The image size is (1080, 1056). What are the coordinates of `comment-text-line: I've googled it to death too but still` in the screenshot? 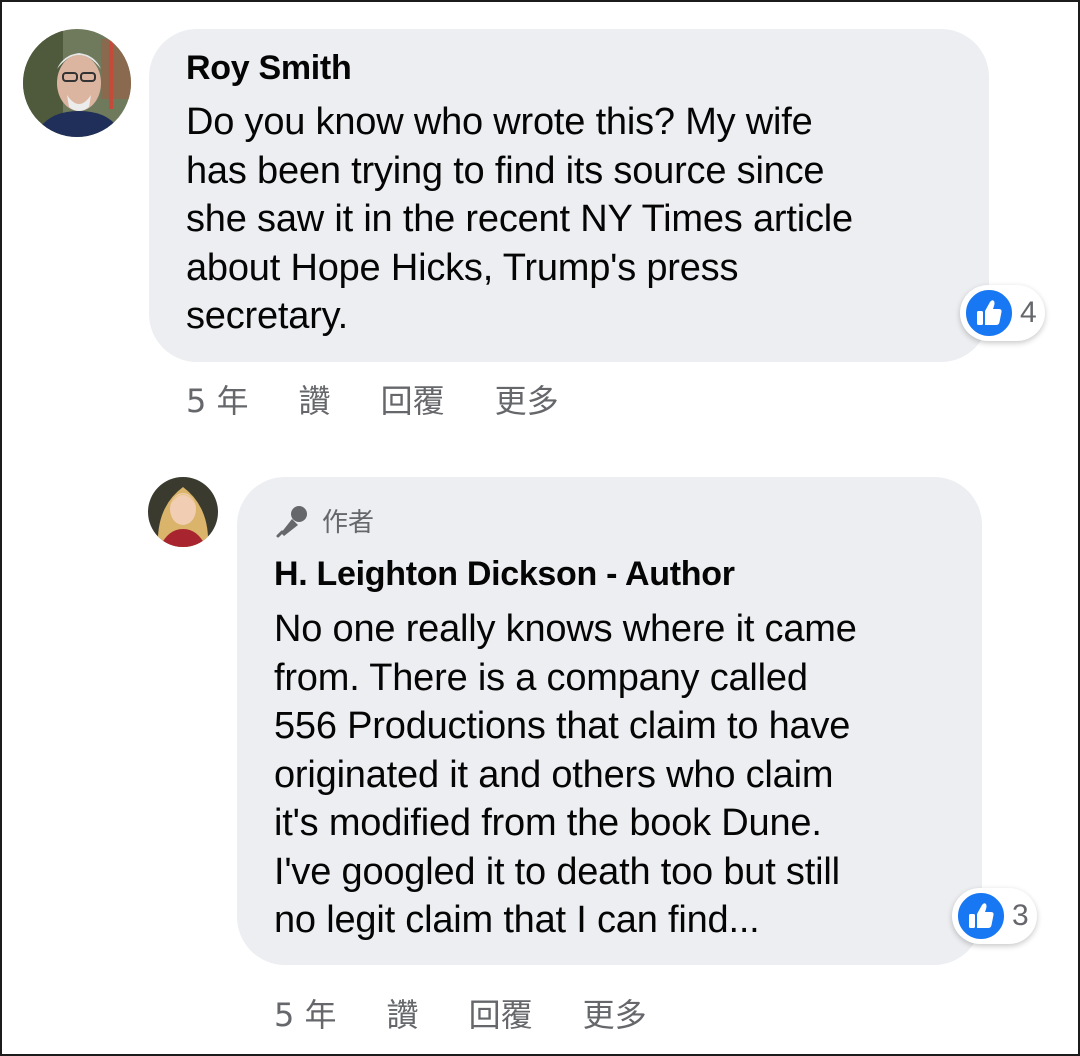 It's located at (557, 871).